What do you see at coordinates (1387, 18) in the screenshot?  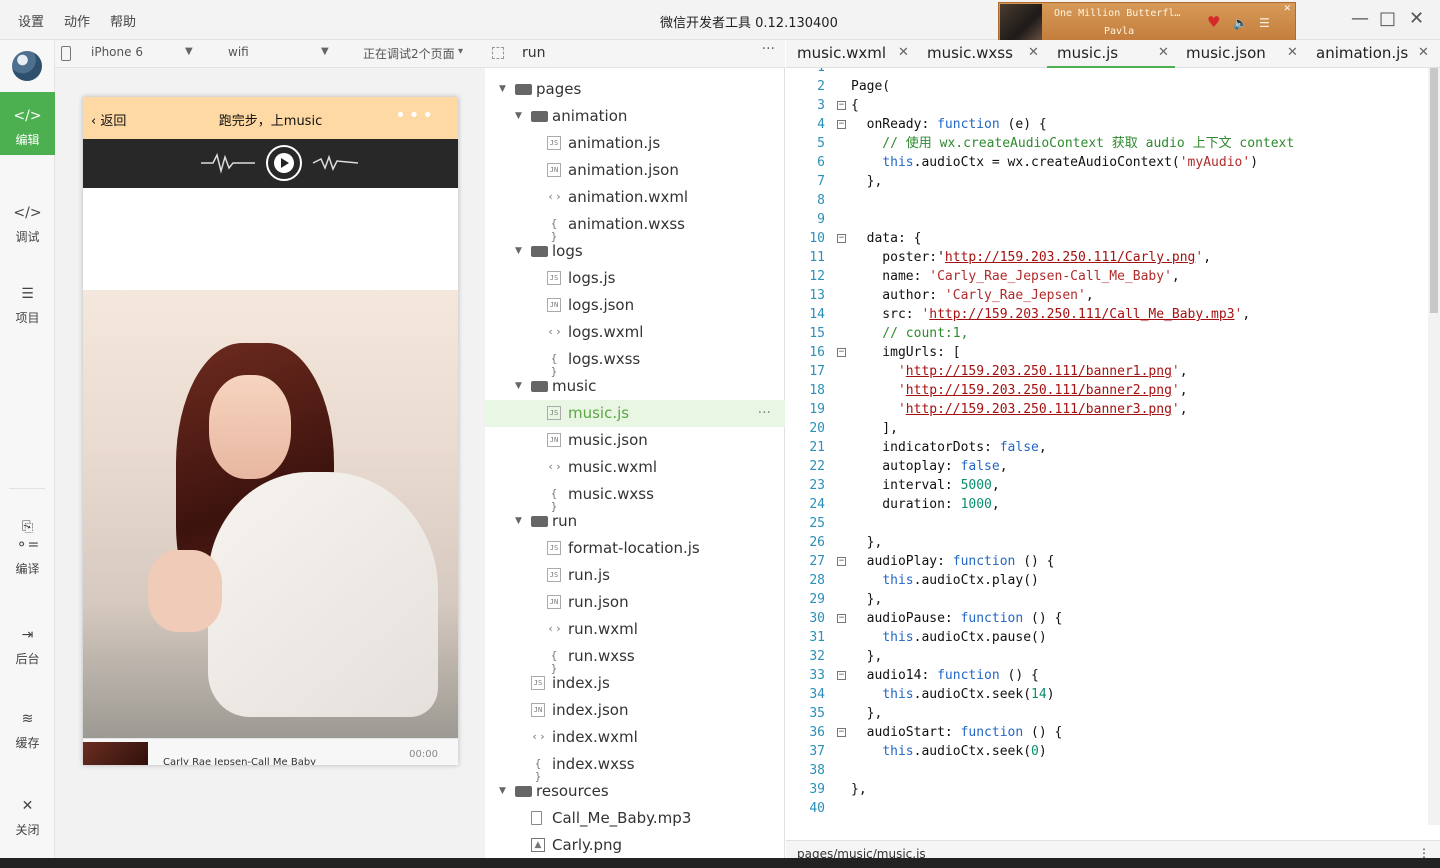 I see `maximize-icon: □` at bounding box center [1387, 18].